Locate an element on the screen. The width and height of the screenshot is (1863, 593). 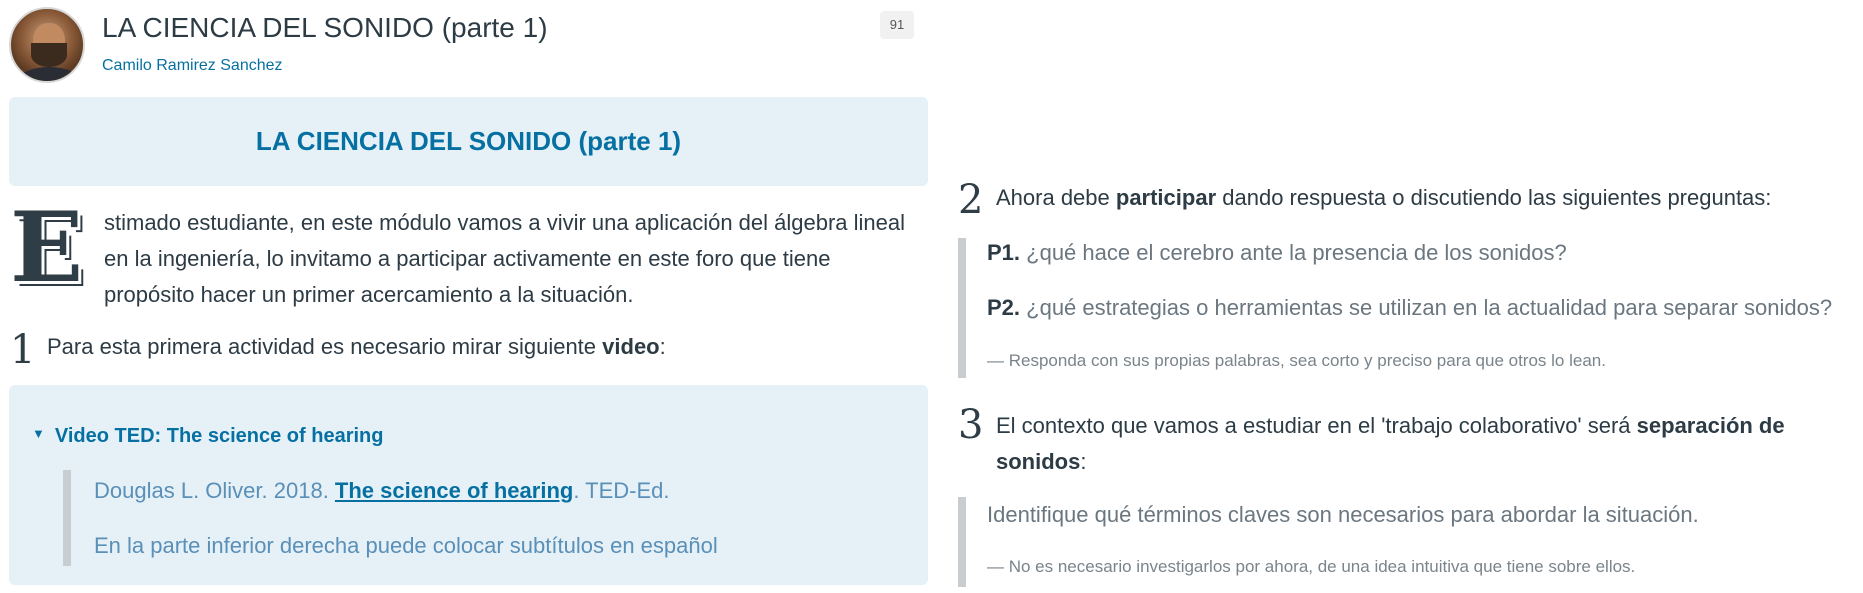
avatar-beard is located at coordinates (49, 55).